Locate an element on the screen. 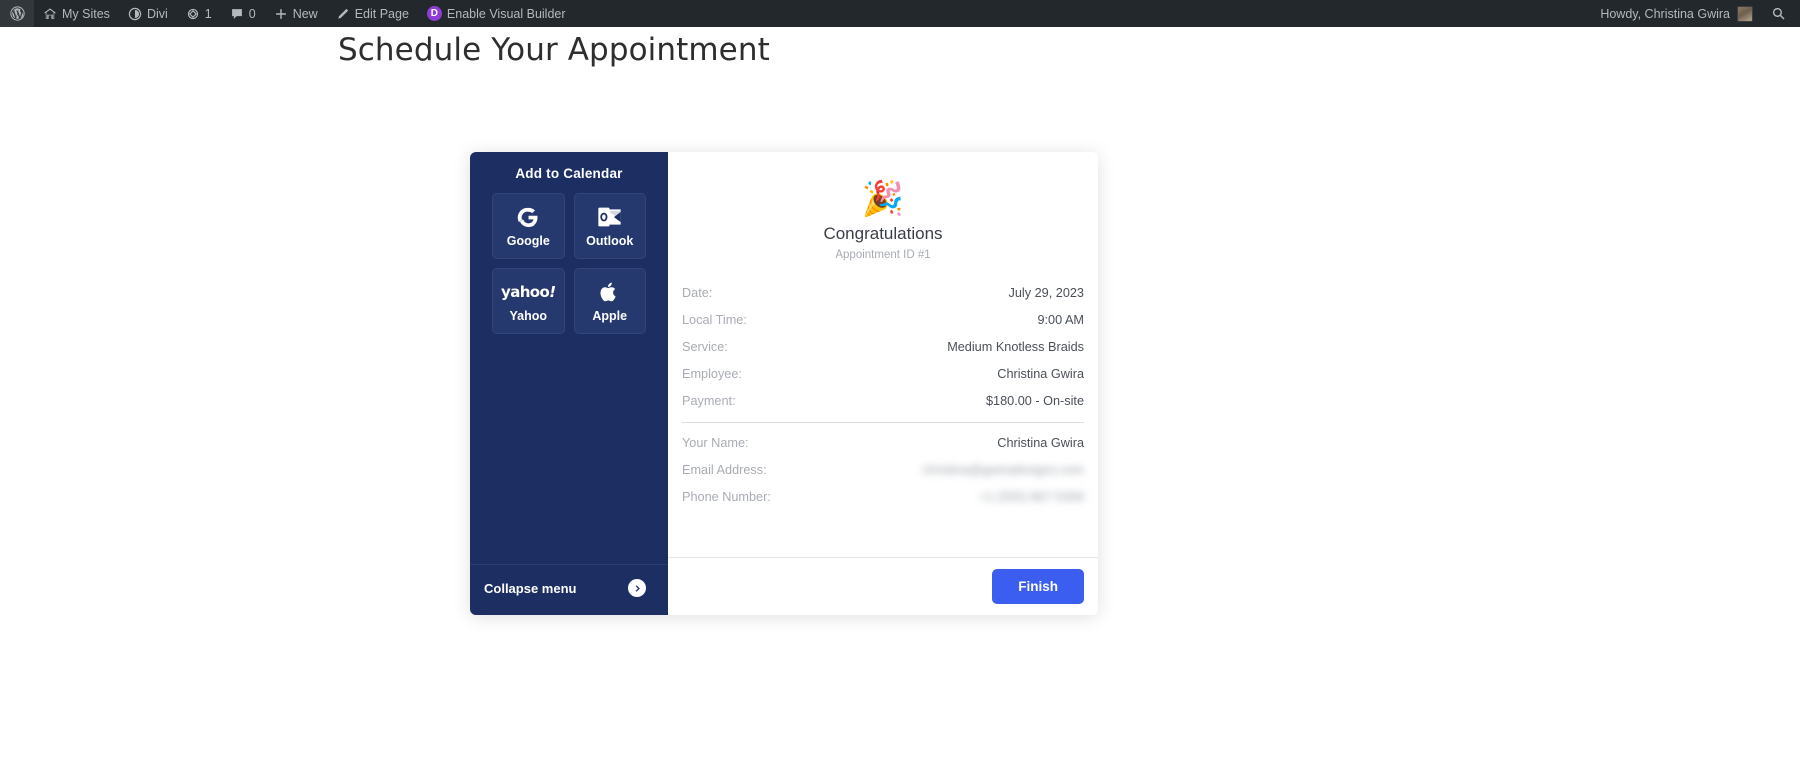 The width and height of the screenshot is (1800, 783). admin-bar-item-search is located at coordinates (1781, 13).